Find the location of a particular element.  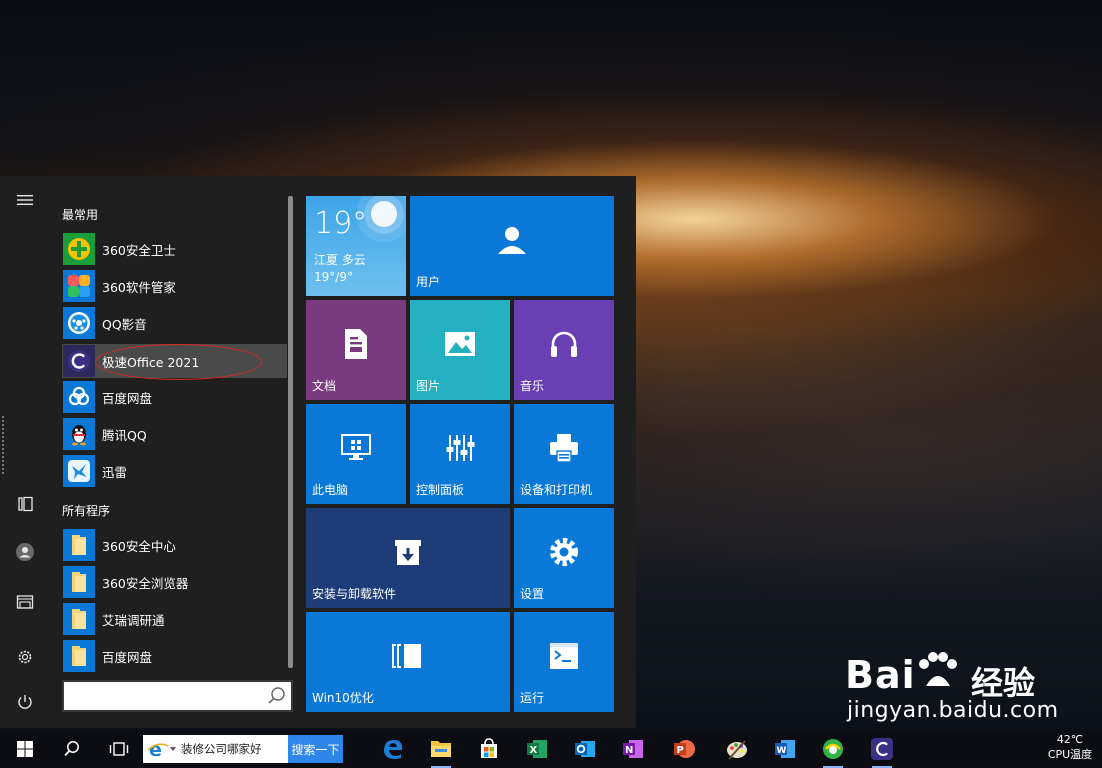

jisu-office-taskbar-icon is located at coordinates (882, 750).